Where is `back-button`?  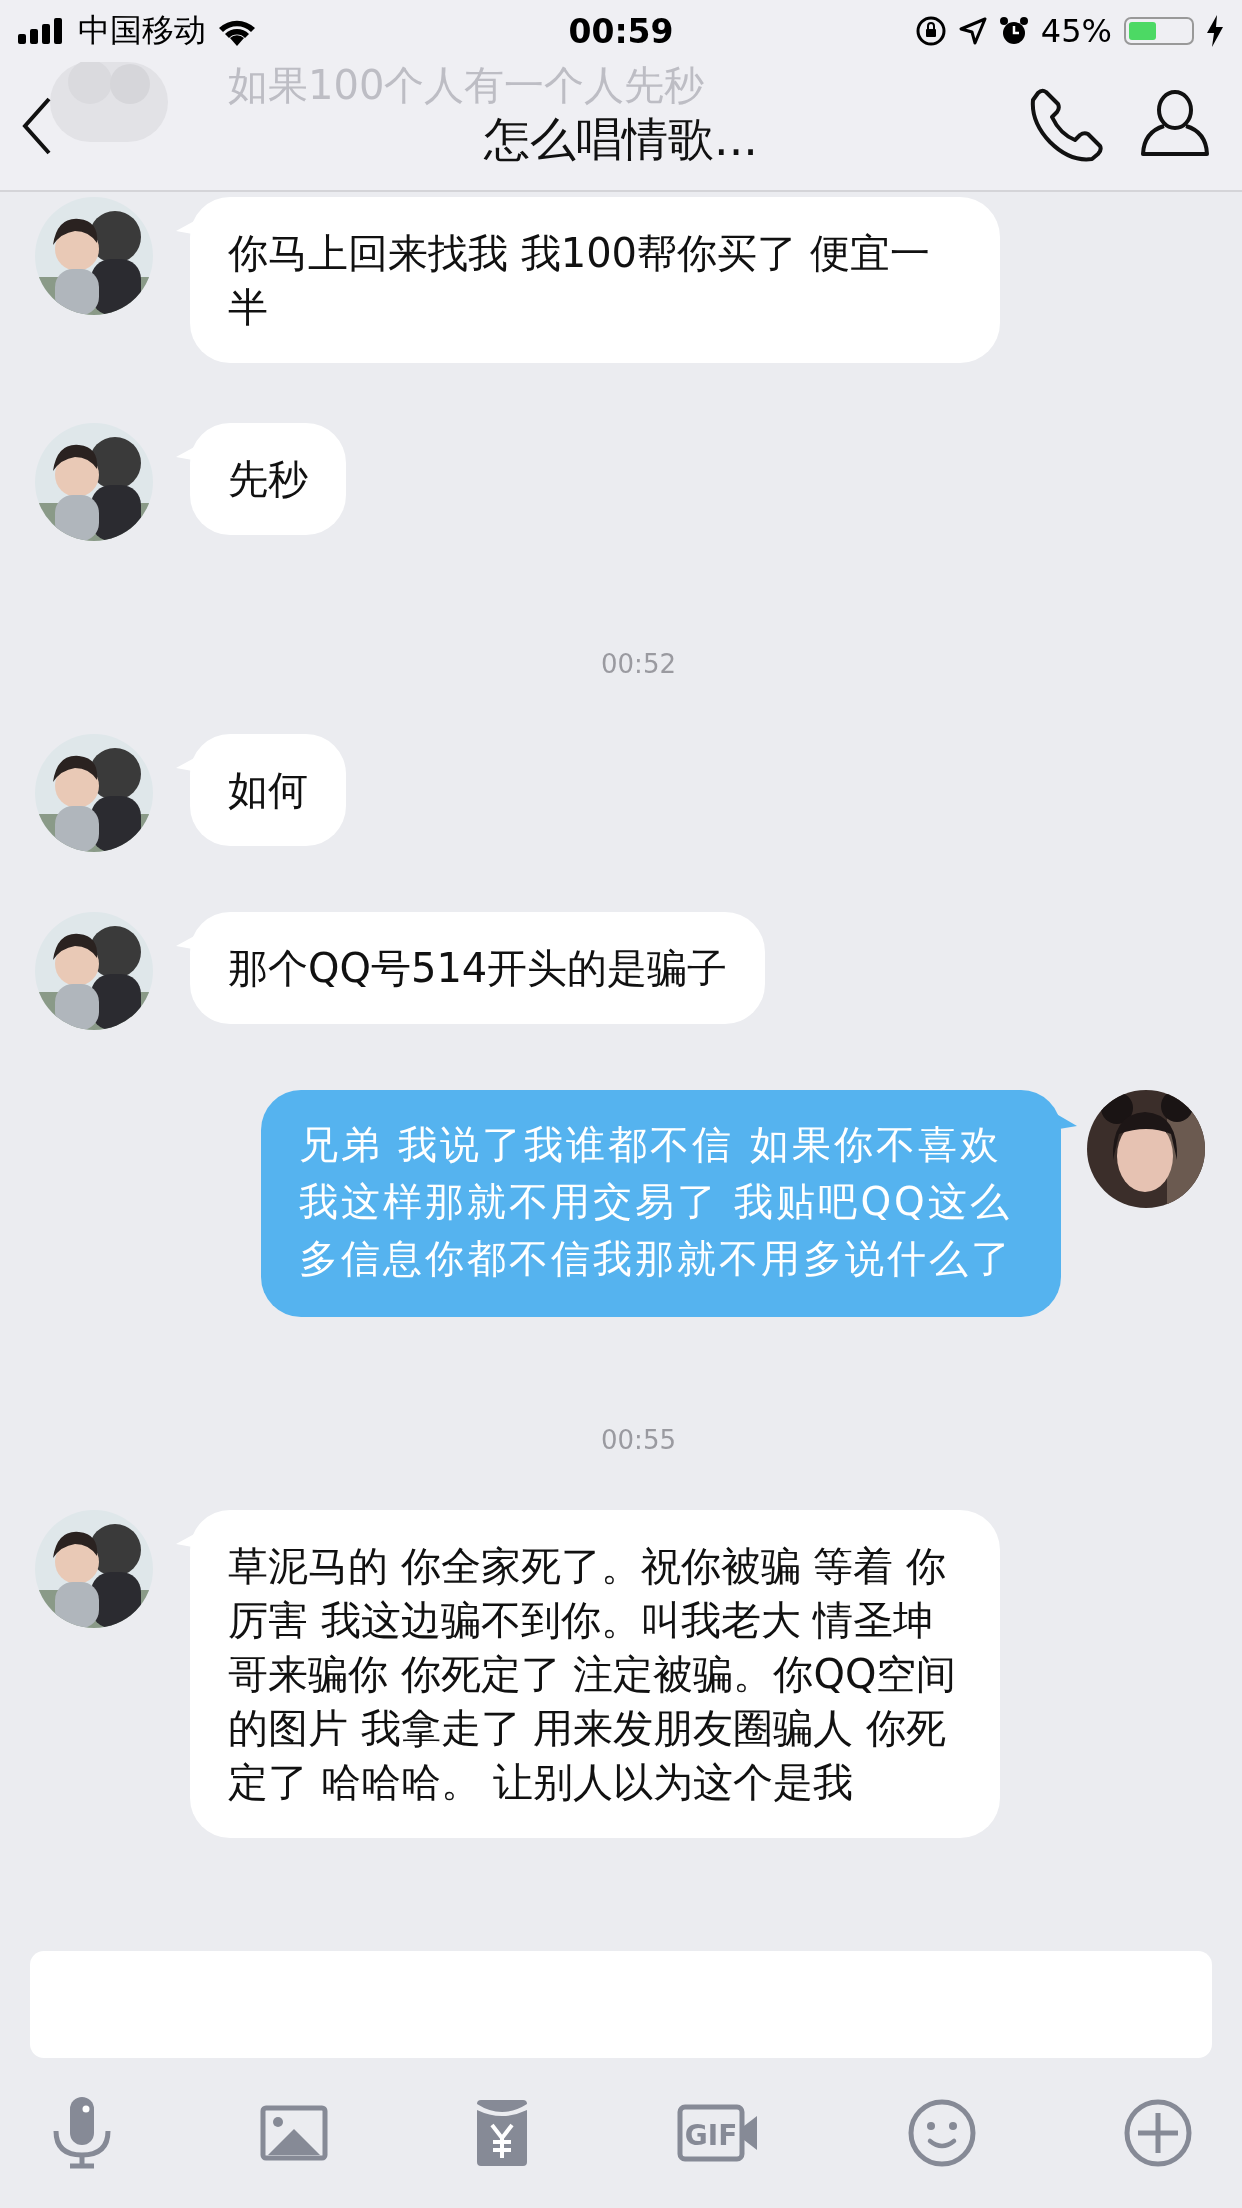
back-button is located at coordinates (37, 126).